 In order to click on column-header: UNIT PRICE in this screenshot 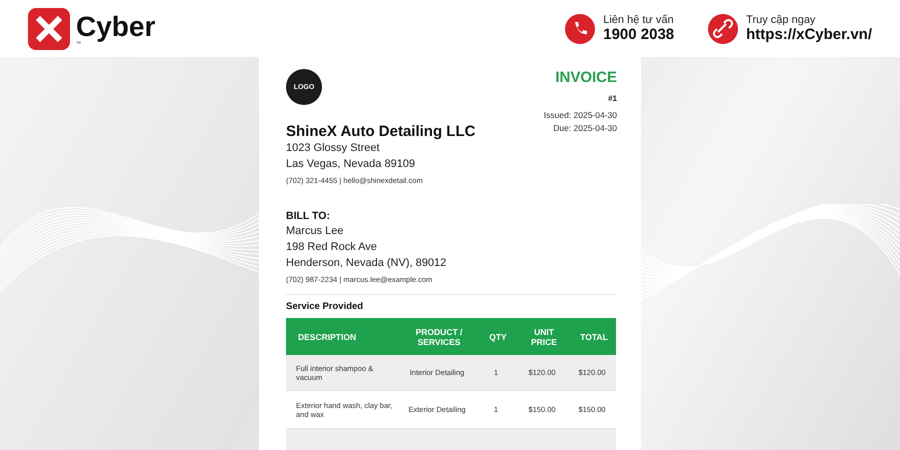, I will do `click(544, 336)`.